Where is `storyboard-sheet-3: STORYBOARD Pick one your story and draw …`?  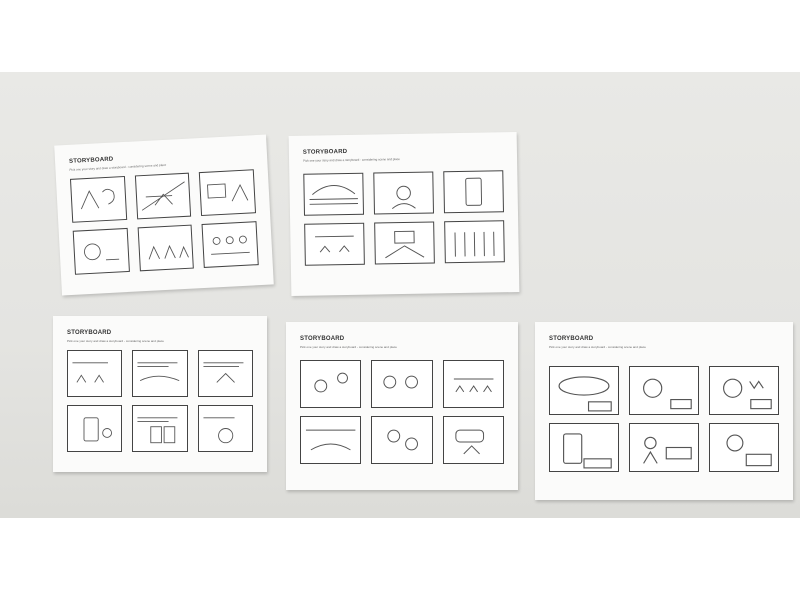
storyboard-sheet-3: STORYBOARD Pick one your story and draw … is located at coordinates (160, 394).